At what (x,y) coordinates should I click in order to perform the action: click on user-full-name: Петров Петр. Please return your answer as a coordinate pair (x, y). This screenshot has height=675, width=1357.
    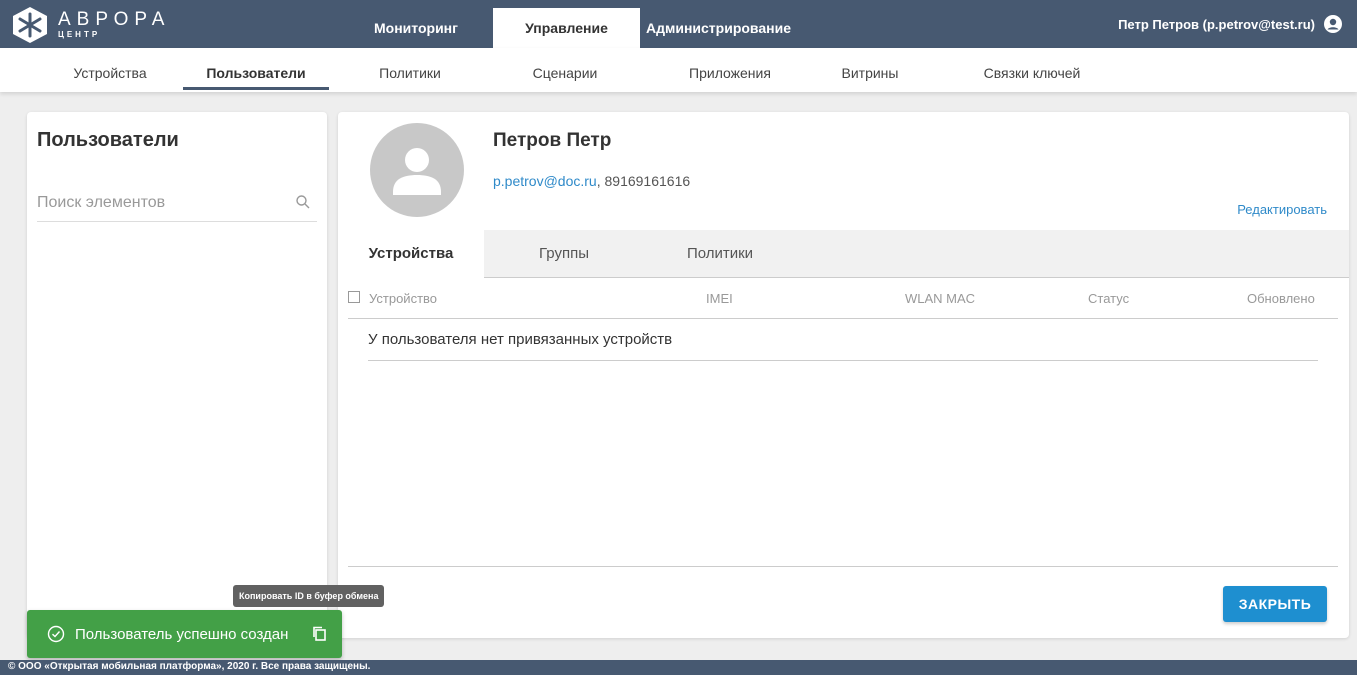
    Looking at the image, I should click on (552, 140).